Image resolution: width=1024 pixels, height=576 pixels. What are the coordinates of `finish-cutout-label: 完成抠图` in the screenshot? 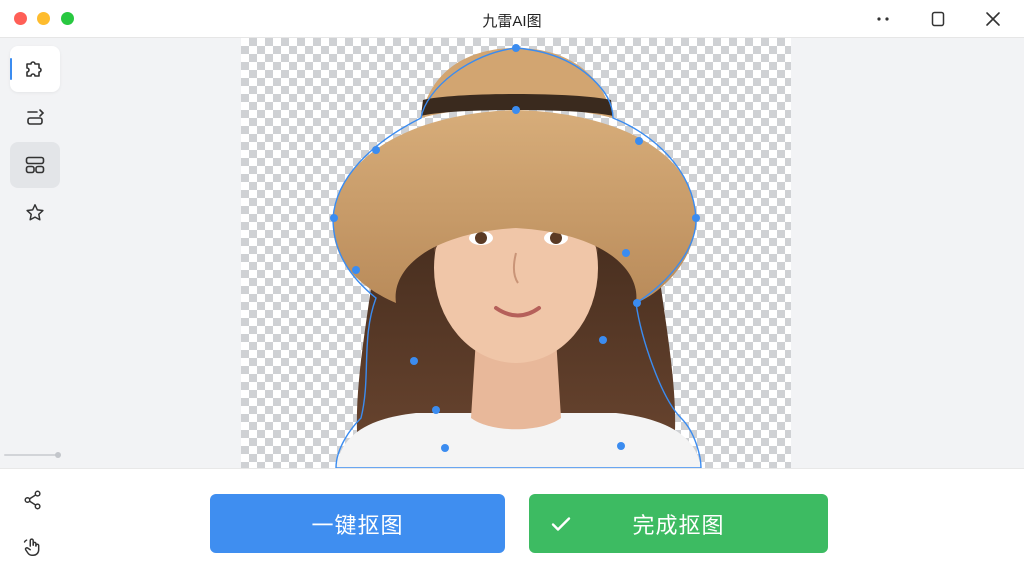 It's located at (678, 525).